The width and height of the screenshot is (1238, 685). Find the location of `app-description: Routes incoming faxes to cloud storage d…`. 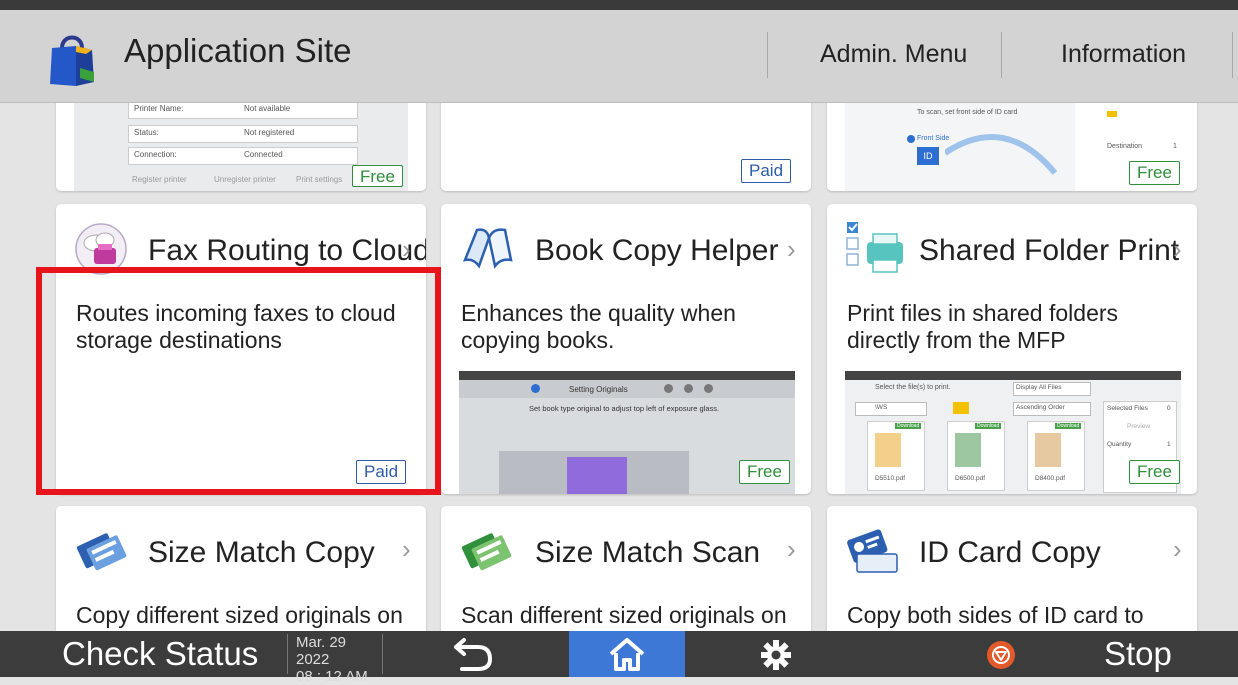

app-description: Routes incoming faxes to cloud storage d… is located at coordinates (236, 326).